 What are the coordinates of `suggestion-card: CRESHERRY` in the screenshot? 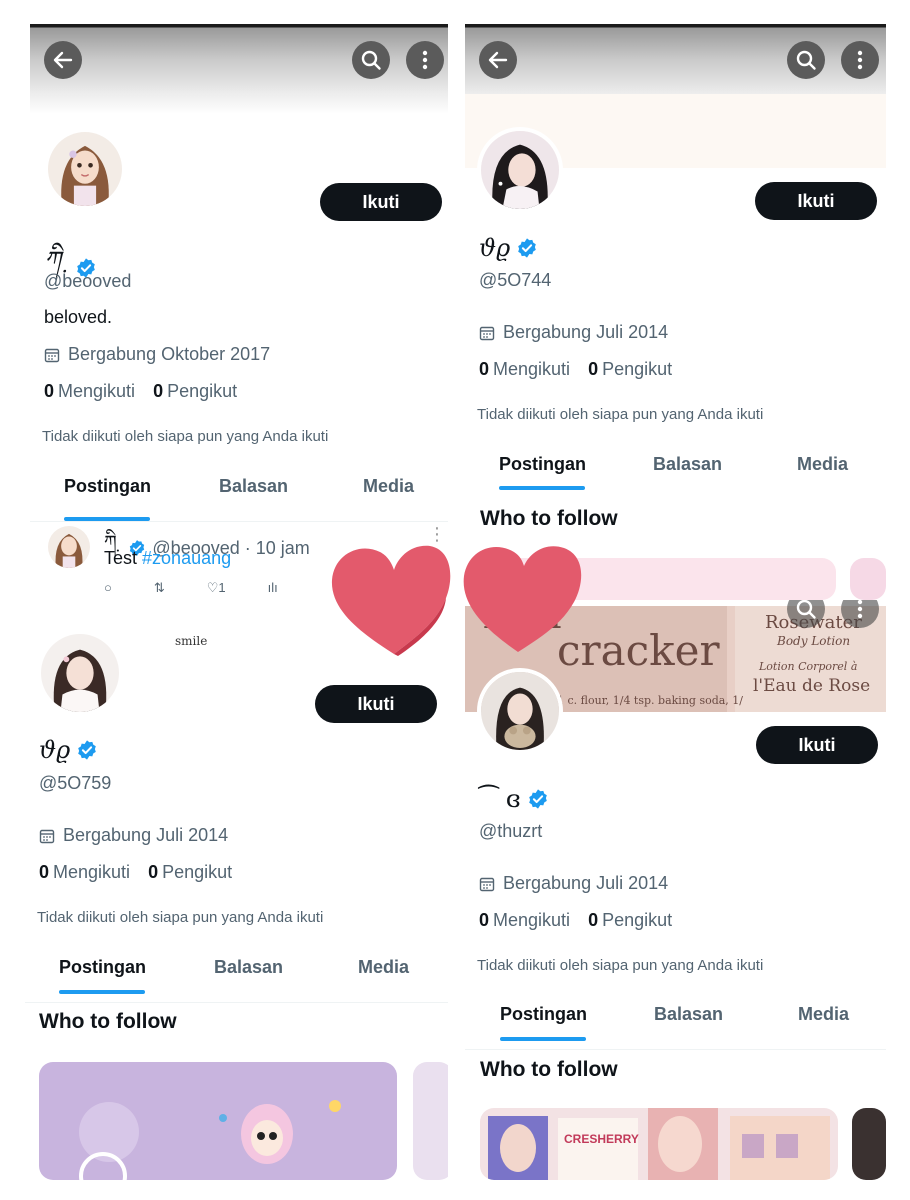 It's located at (659, 1144).